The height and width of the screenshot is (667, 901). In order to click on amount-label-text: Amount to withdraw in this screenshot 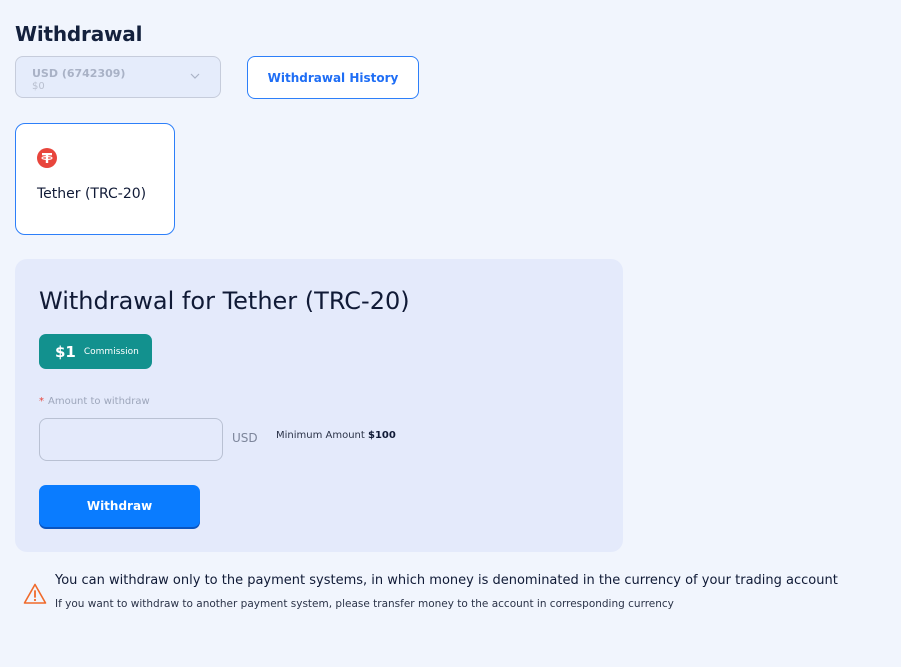, I will do `click(99, 401)`.